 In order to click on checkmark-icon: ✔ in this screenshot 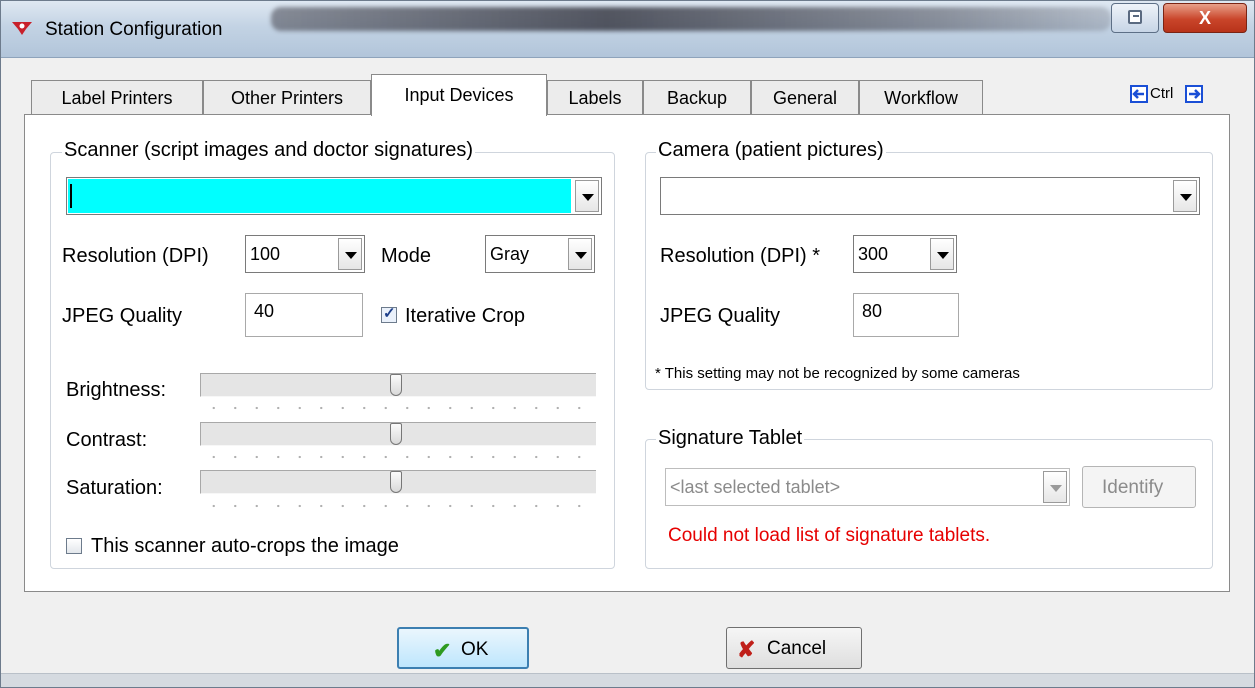, I will do `click(442, 650)`.